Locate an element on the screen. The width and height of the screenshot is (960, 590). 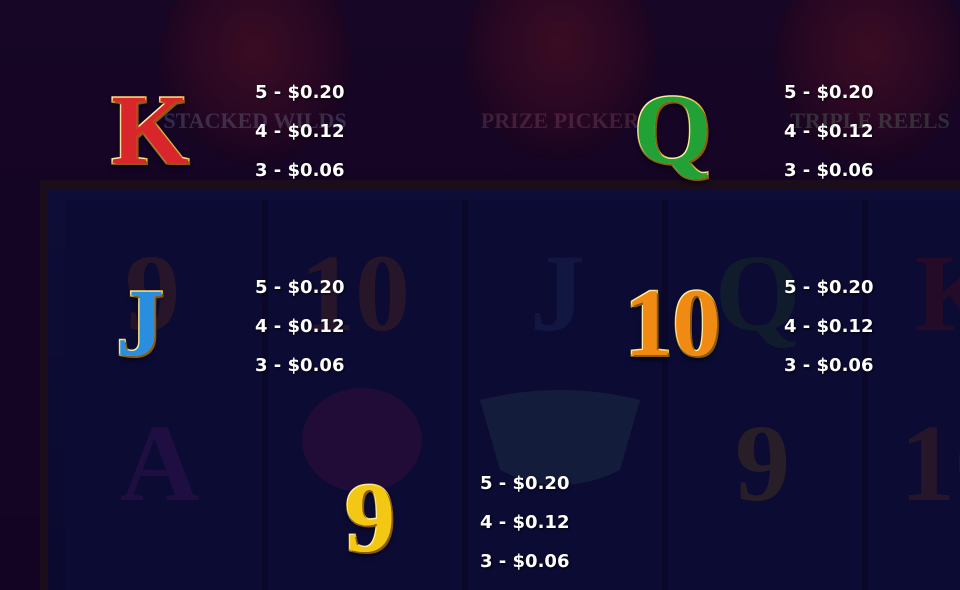
payout-j-4: 4 - $0.12 is located at coordinates (300, 326).